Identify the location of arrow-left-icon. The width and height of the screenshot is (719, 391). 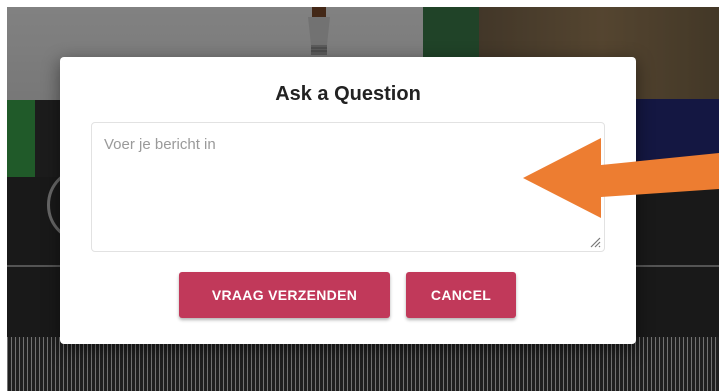
(621, 178).